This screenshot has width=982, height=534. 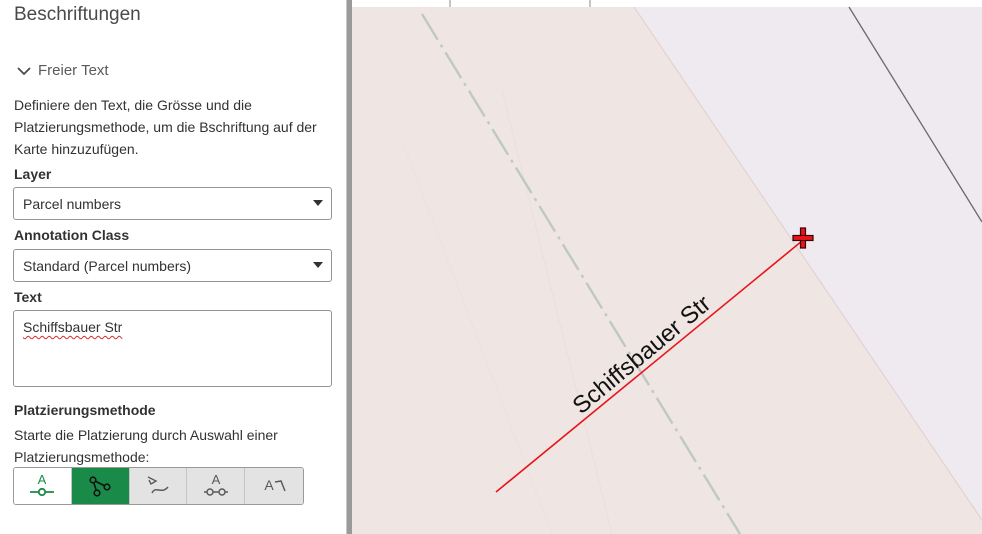 I want to click on horizontal-text-icon: A, so click(x=42, y=484).